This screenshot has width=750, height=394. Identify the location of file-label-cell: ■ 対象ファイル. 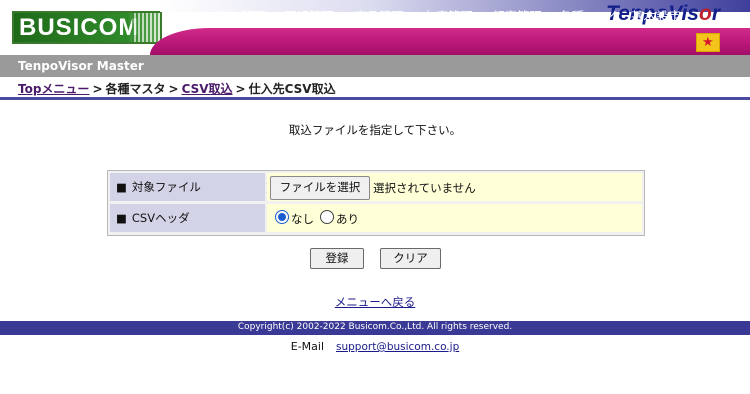
(187, 187).